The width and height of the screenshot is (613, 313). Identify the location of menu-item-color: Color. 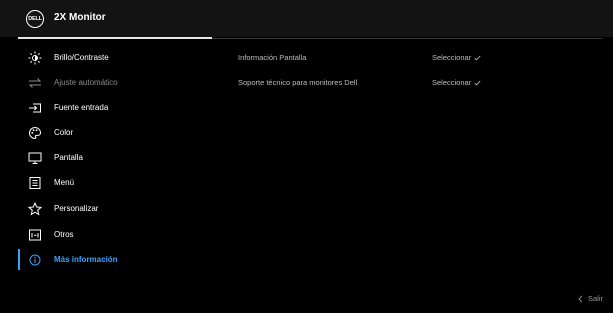
(115, 132).